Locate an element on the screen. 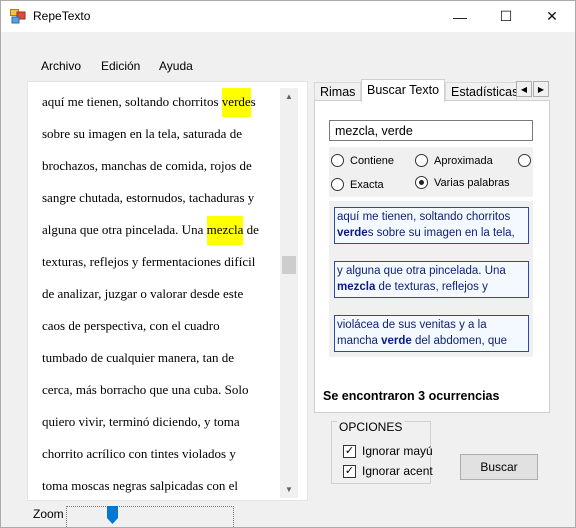 Image resolution: width=576 pixels, height=528 pixels. line-text: sangre chutada, estornudos, tachaduras y is located at coordinates (148, 197).